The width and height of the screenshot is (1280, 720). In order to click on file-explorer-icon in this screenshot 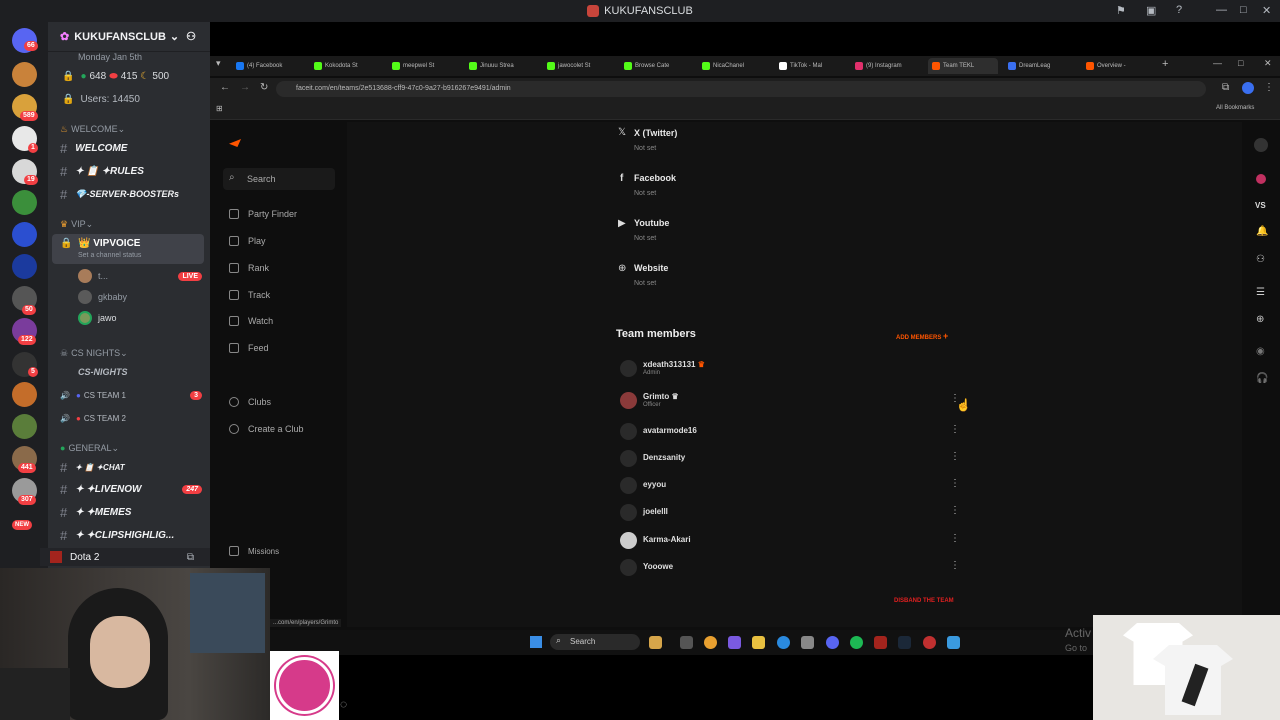, I will do `click(758, 642)`.